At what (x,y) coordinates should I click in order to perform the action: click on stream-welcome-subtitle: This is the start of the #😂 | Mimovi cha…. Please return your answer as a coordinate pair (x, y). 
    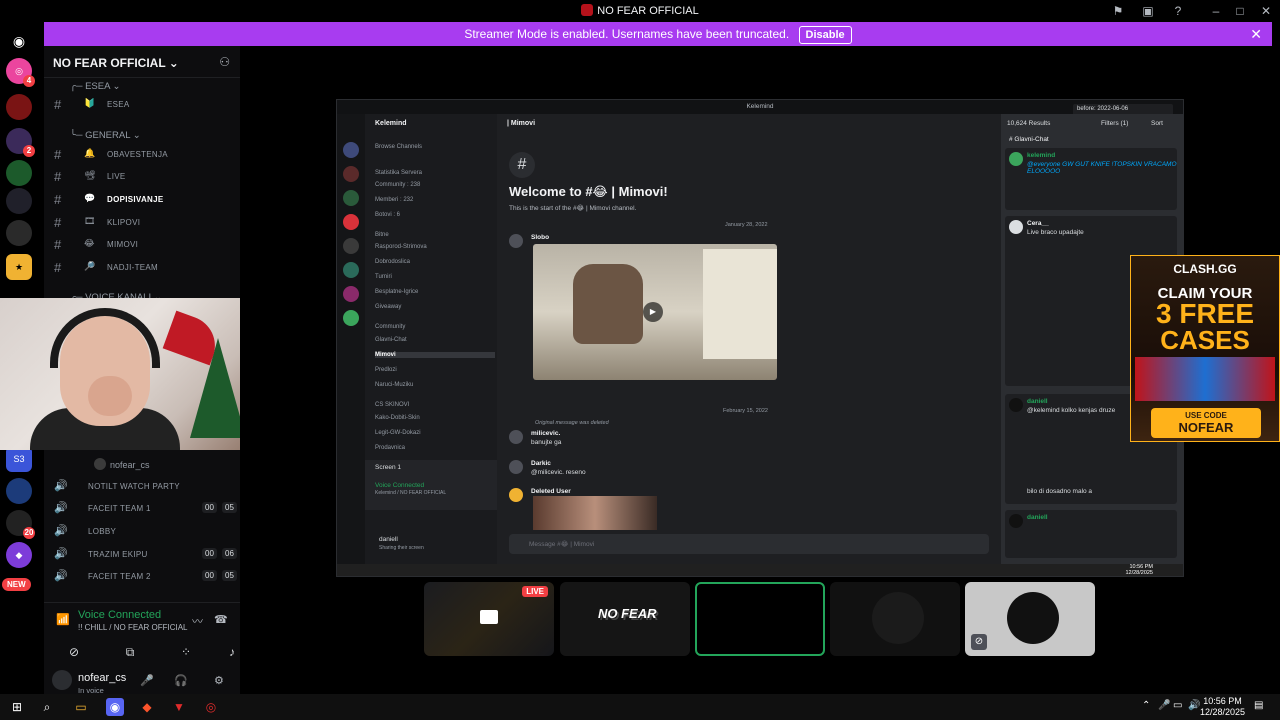
    Looking at the image, I should click on (573, 208).